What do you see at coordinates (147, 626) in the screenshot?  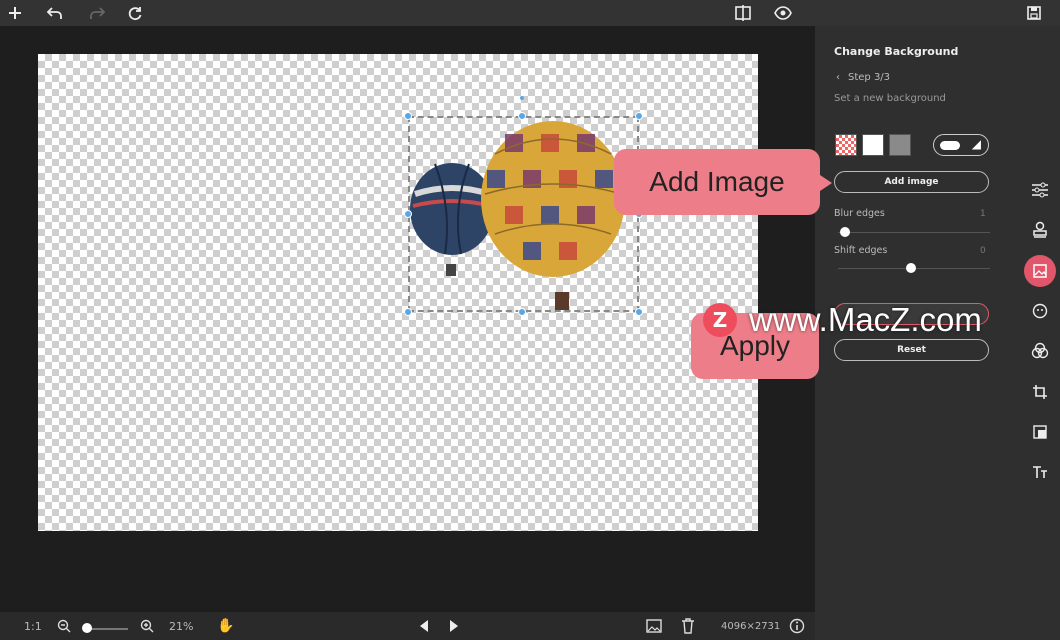 I see `zoom-in-icon` at bounding box center [147, 626].